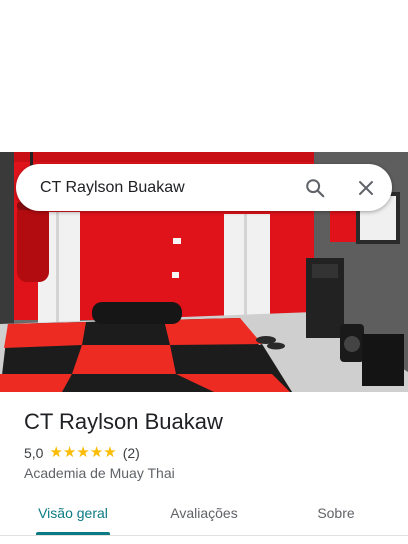 The height and width of the screenshot is (544, 408). Describe the element at coordinates (123, 421) in the screenshot. I see `place-title: CT Raylson Buakaw` at that location.